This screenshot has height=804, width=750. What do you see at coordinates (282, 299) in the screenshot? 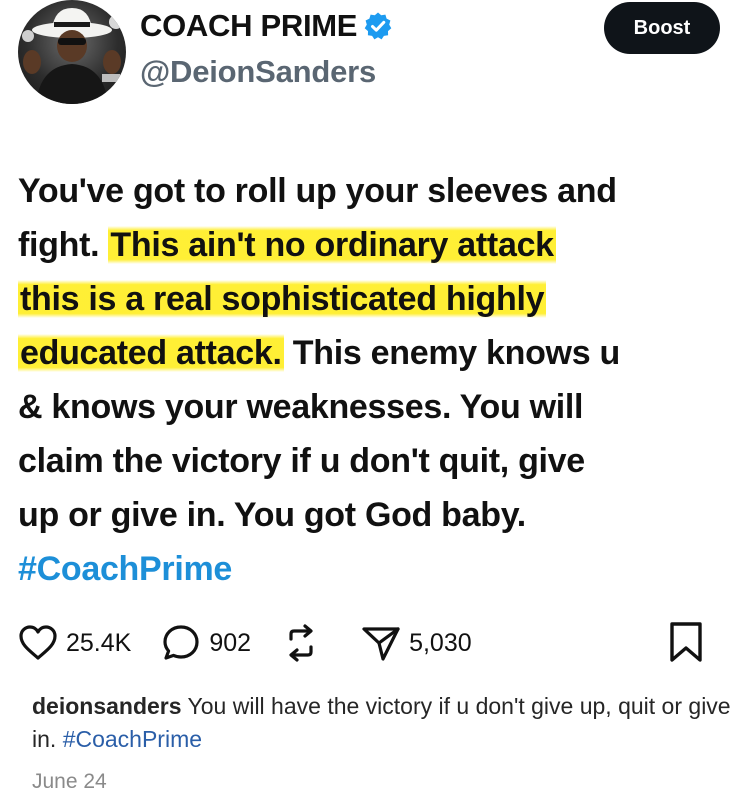
I see `highlighted-text: this is a real sophisticated highly` at bounding box center [282, 299].